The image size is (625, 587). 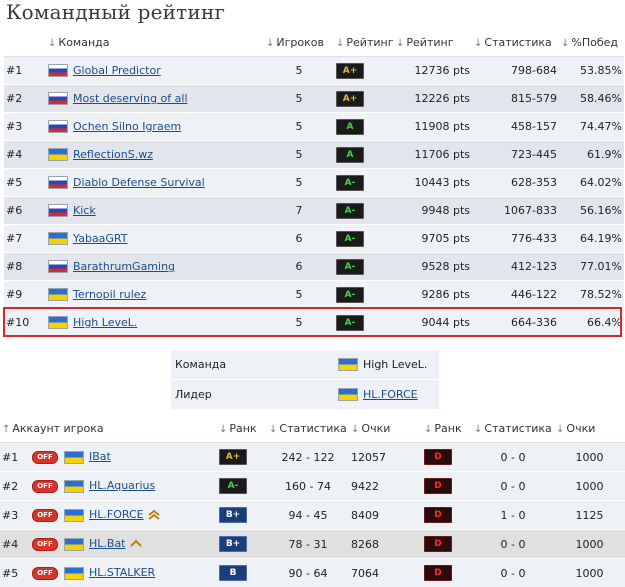 What do you see at coordinates (25, 98) in the screenshot?
I see `team-rank: #2` at bounding box center [25, 98].